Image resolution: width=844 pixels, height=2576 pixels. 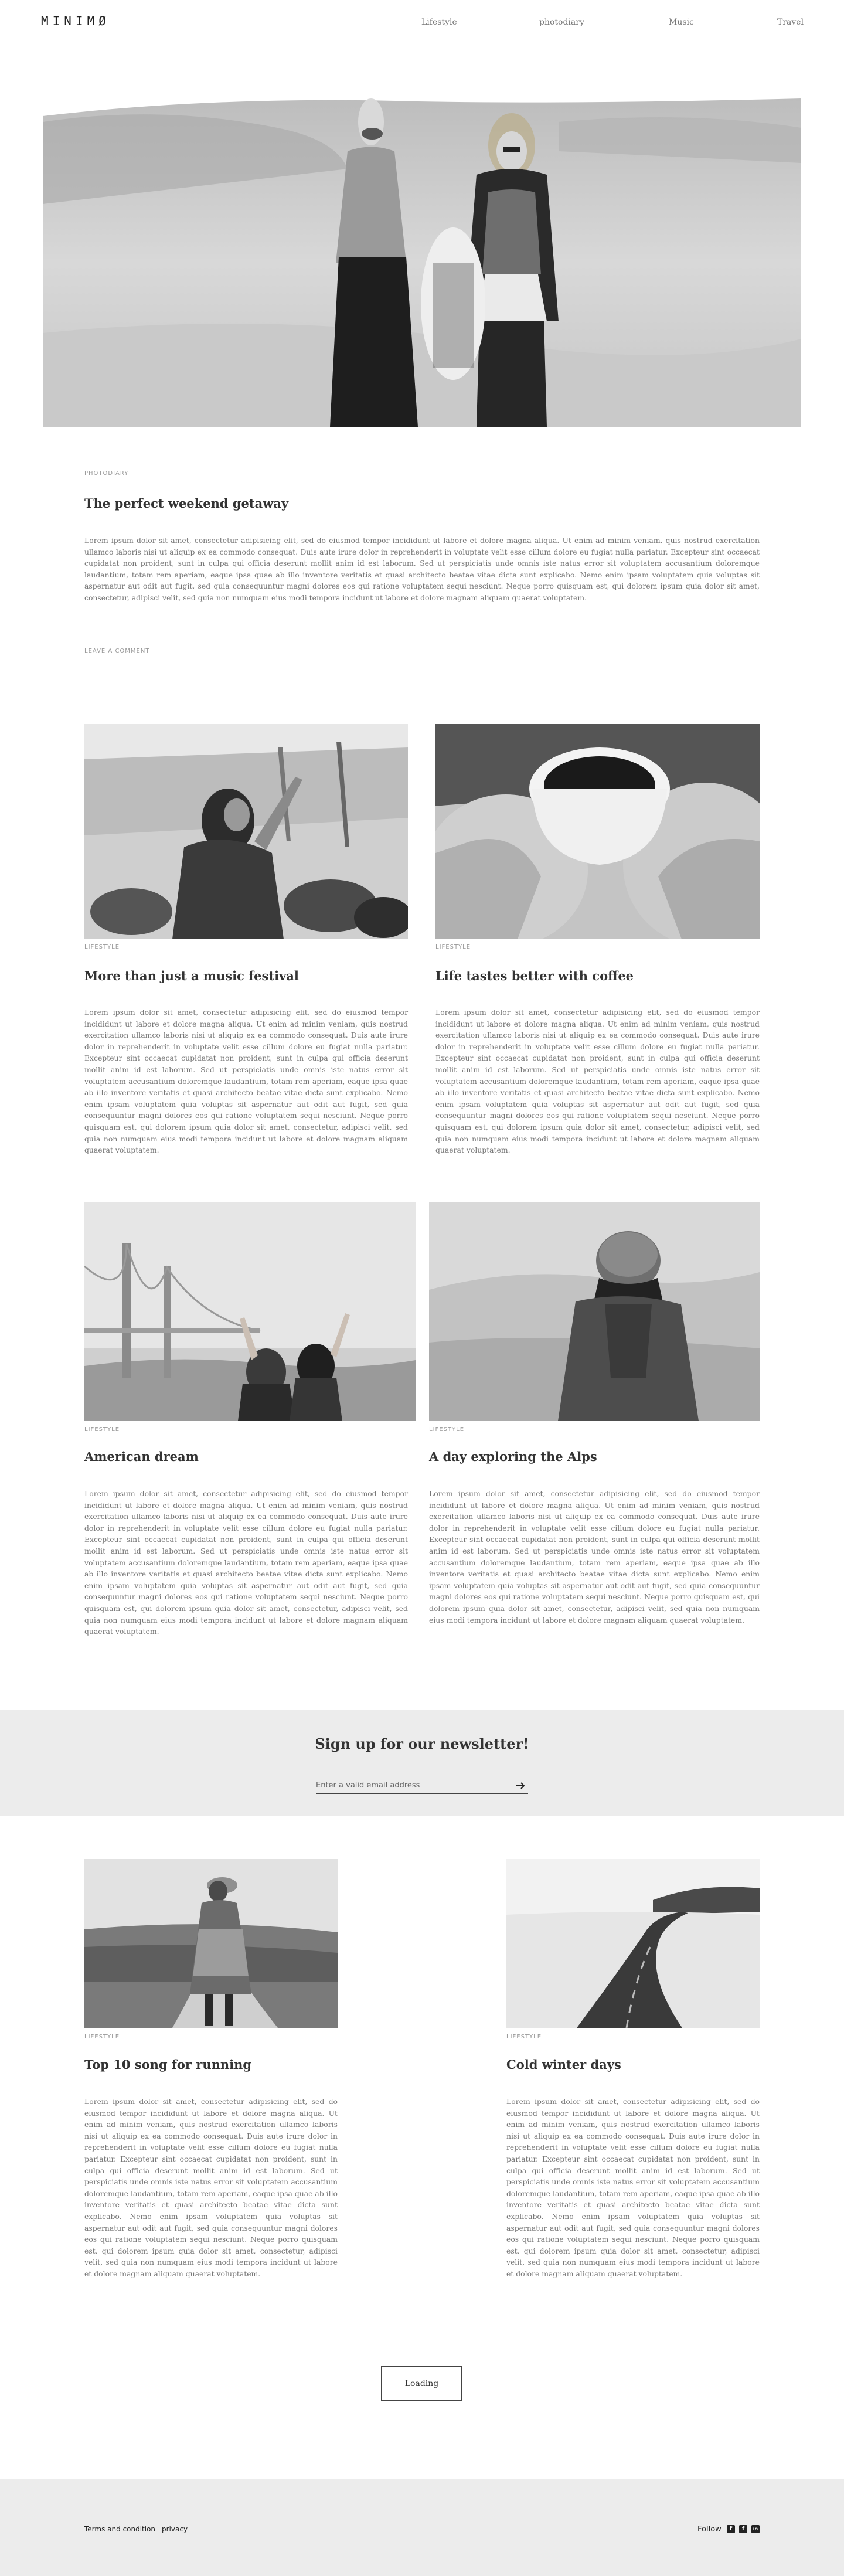 I want to click on post-image-running, so click(x=211, y=1944).